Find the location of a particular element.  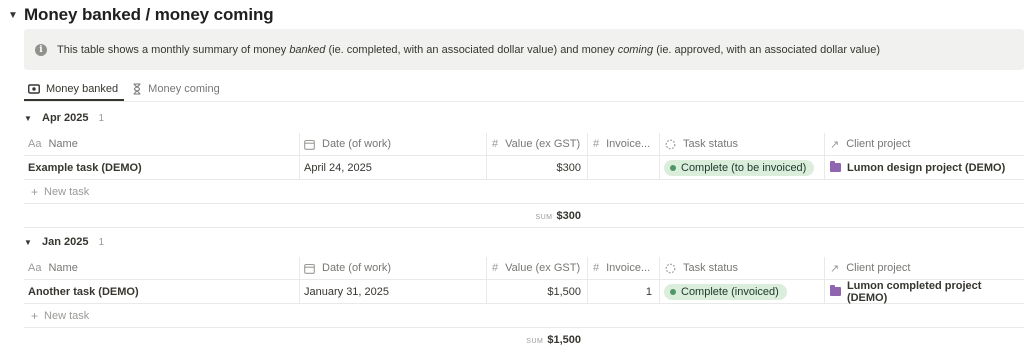

tab-money-banked: Money banked is located at coordinates (74, 89).